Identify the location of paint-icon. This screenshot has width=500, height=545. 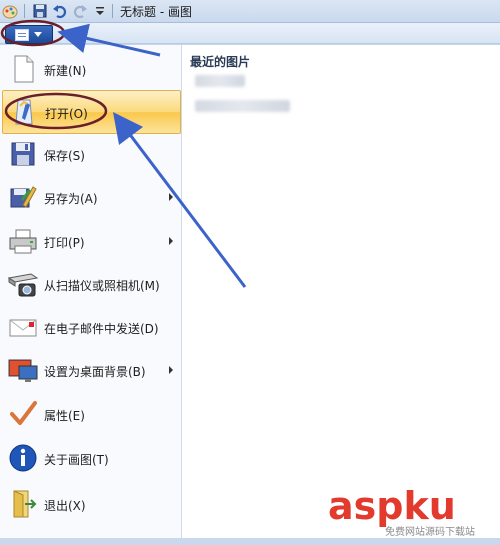
(10, 11).